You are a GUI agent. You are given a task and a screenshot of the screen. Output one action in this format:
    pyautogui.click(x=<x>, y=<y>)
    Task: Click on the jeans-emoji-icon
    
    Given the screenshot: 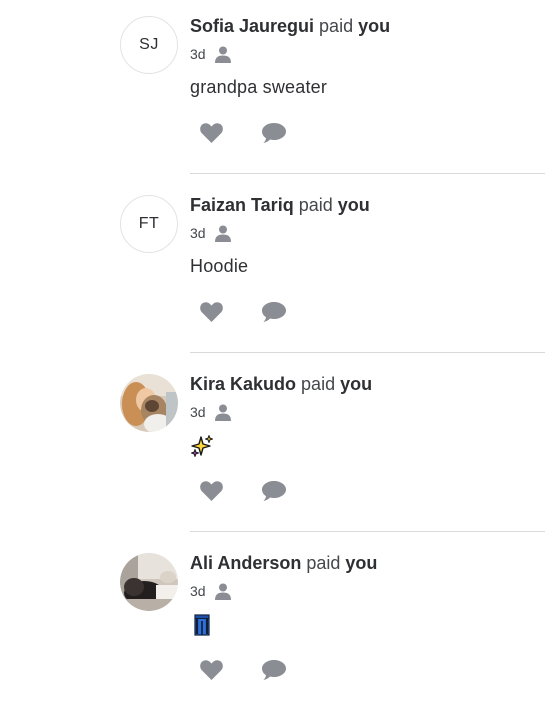 What is the action you would take?
    pyautogui.click(x=202, y=625)
    